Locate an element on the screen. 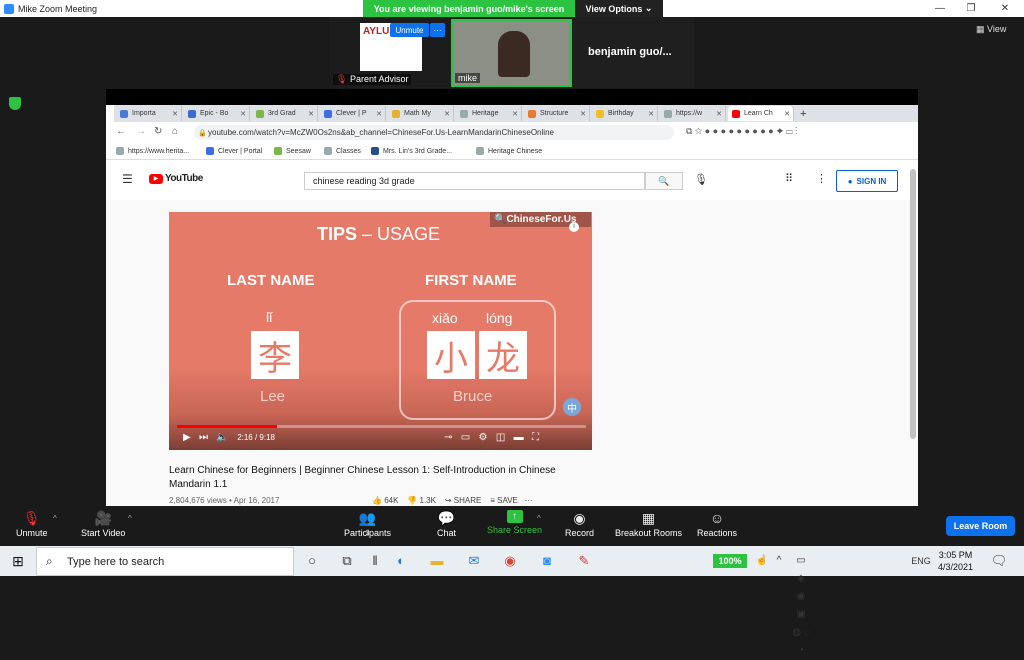 The image size is (1024, 660). page-scrollbar is located at coordinates (913, 304).